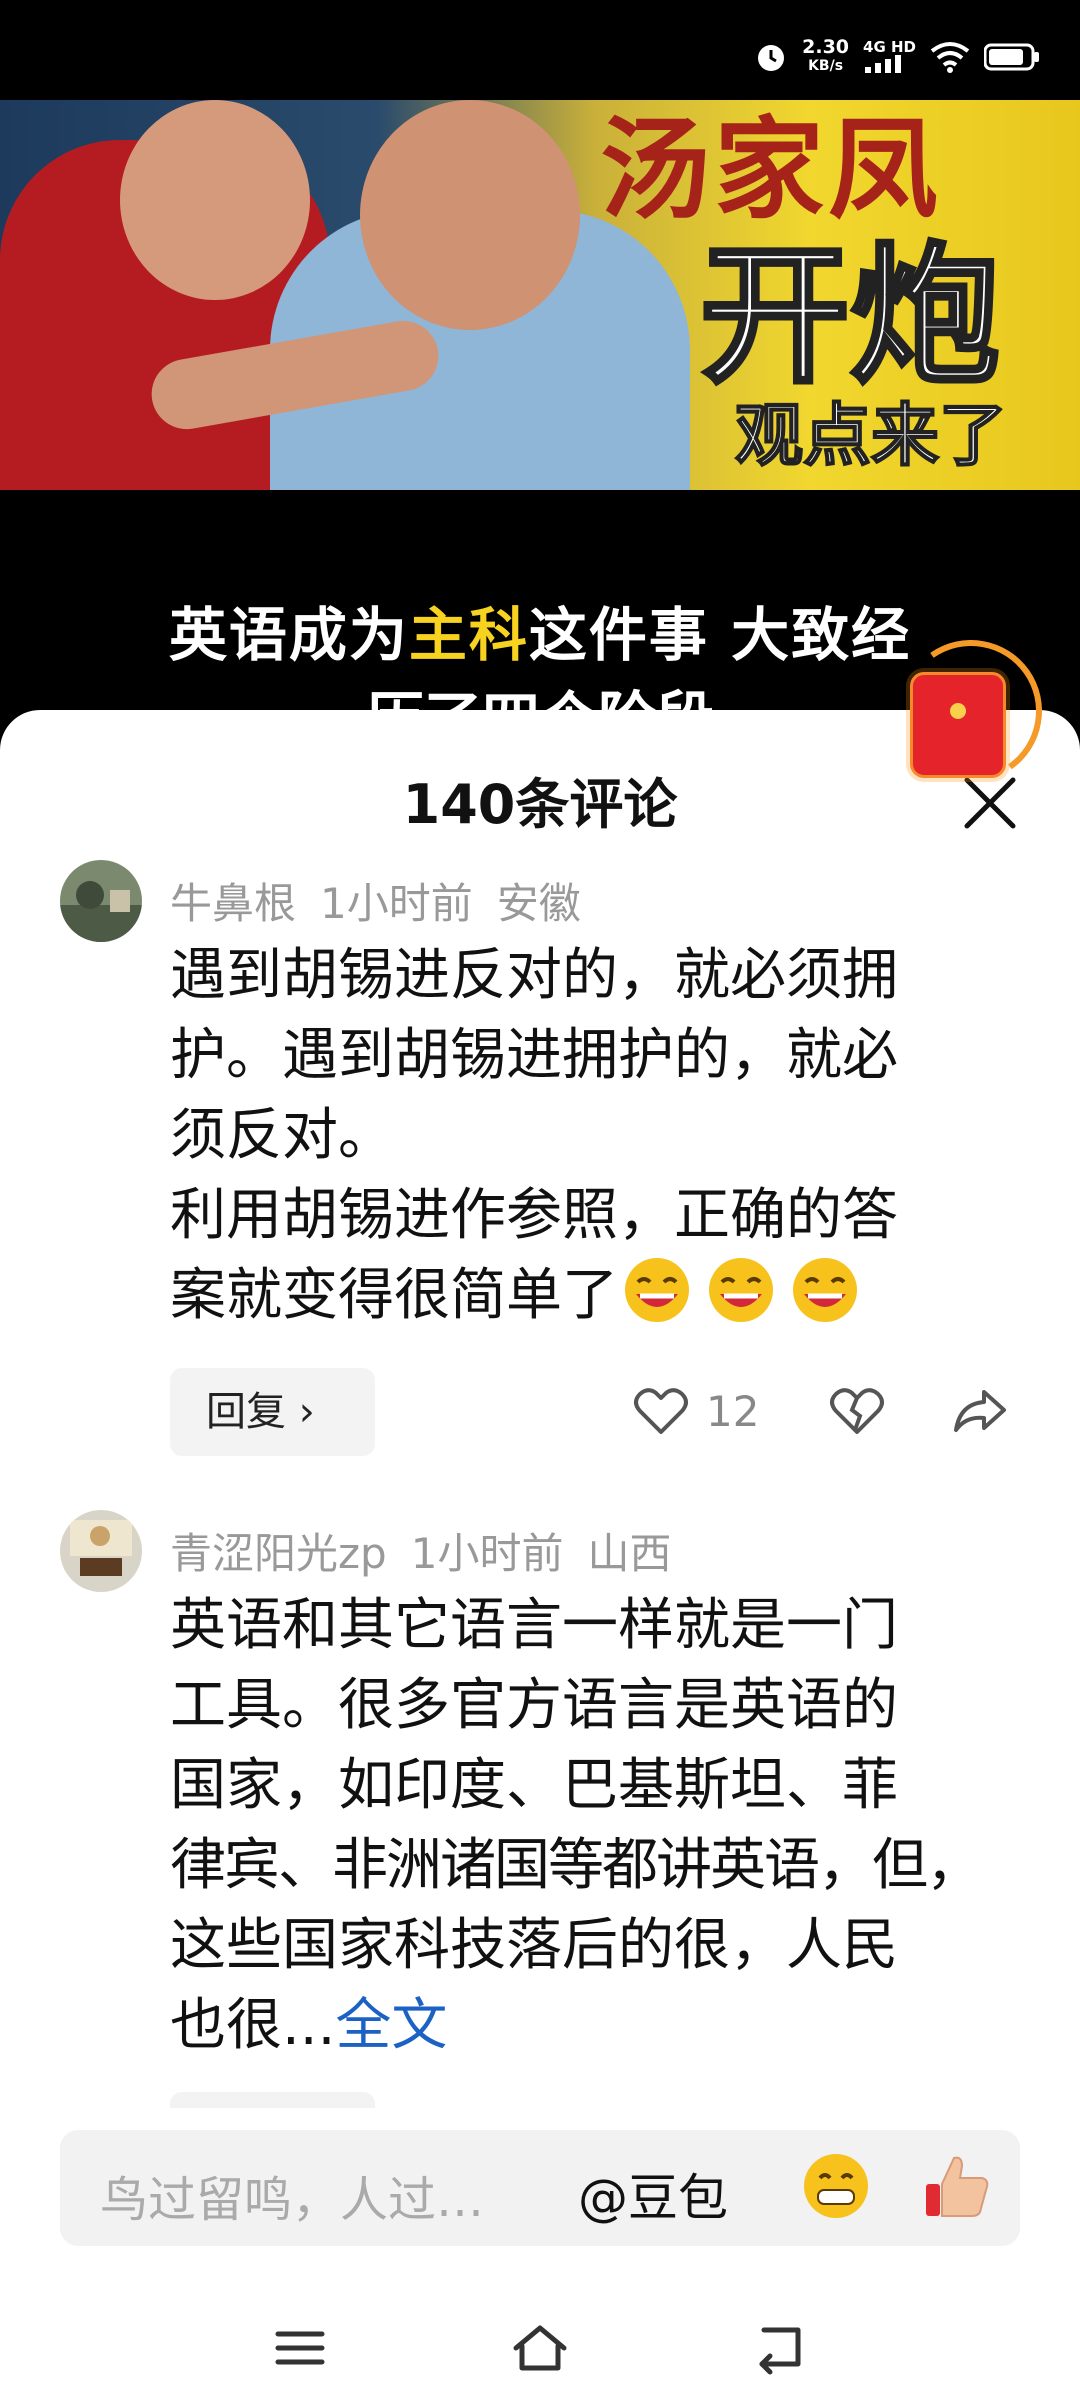 This screenshot has width=1080, height=2408. I want to click on comment-meta: 牛鼻根 1小时前 安徽, so click(387, 900).